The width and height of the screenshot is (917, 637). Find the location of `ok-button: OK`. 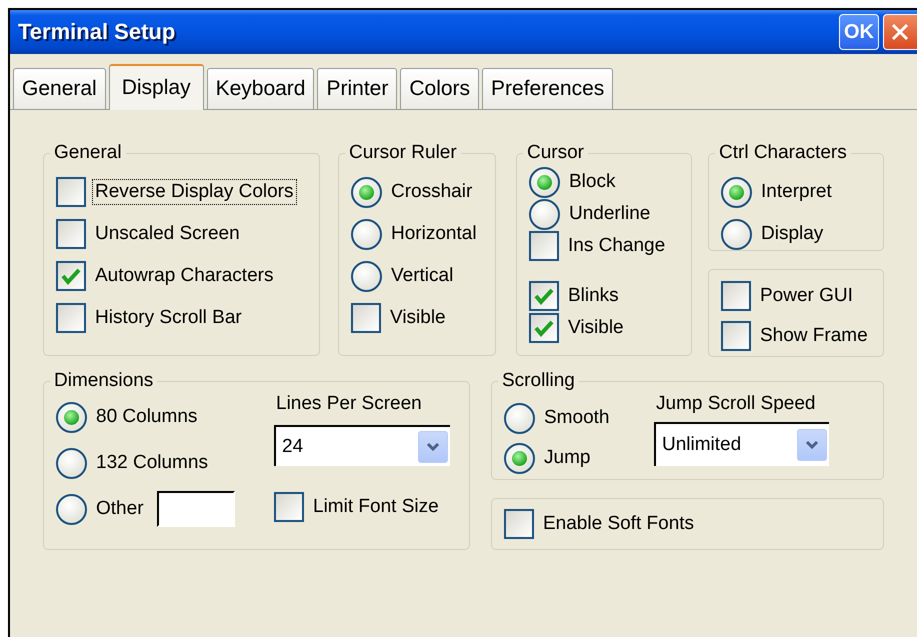

ok-button: OK is located at coordinates (859, 32).